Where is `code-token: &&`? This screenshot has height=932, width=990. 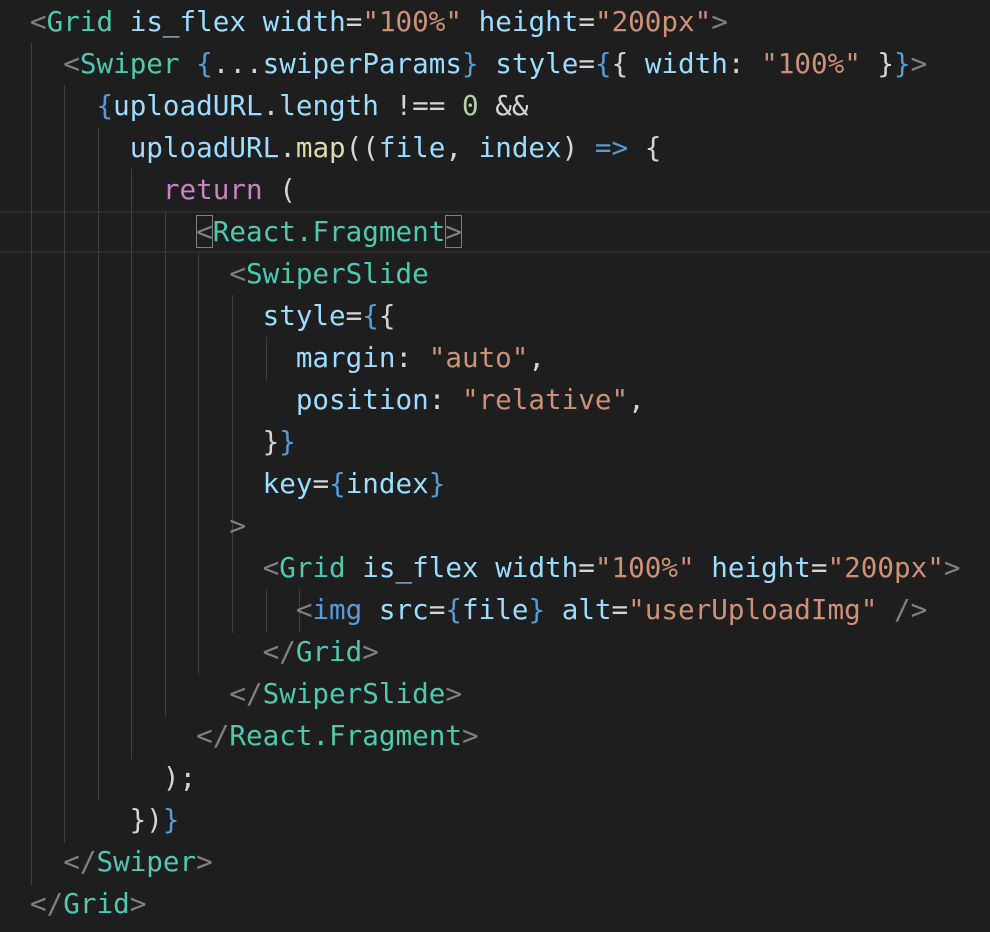 code-token: && is located at coordinates (503, 105).